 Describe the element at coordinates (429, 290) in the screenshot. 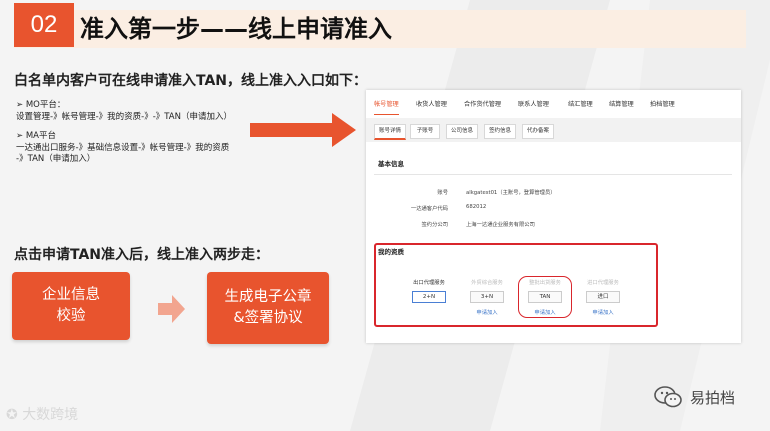

I see `service-export-agent: 出口代理服务 2+N` at that location.